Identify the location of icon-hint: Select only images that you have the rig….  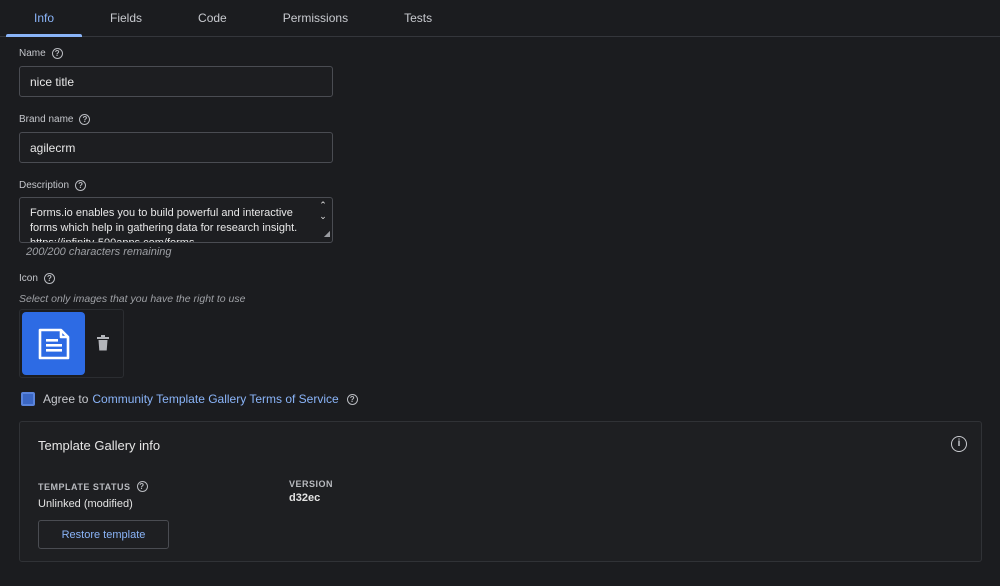
(132, 299).